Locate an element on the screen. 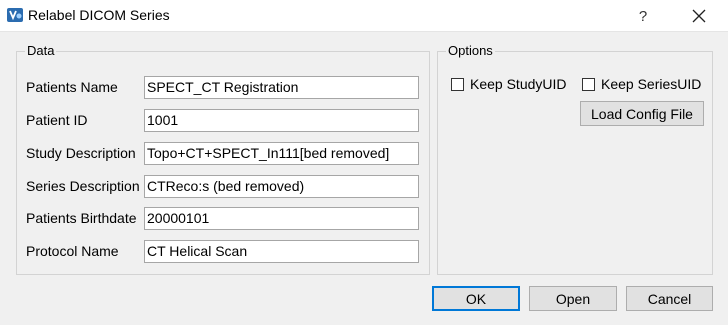 Image resolution: width=728 pixels, height=325 pixels. title-bar: Relabel DICOM Series ? is located at coordinates (364, 16).